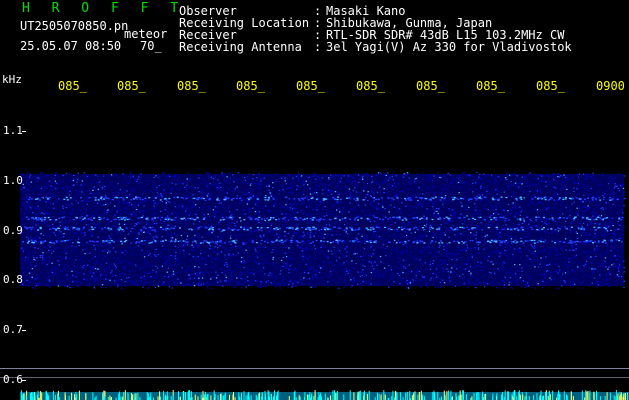 The image size is (629, 400). Describe the element at coordinates (13, 379) in the screenshot. I see `y-tick-label: 0.6` at that location.